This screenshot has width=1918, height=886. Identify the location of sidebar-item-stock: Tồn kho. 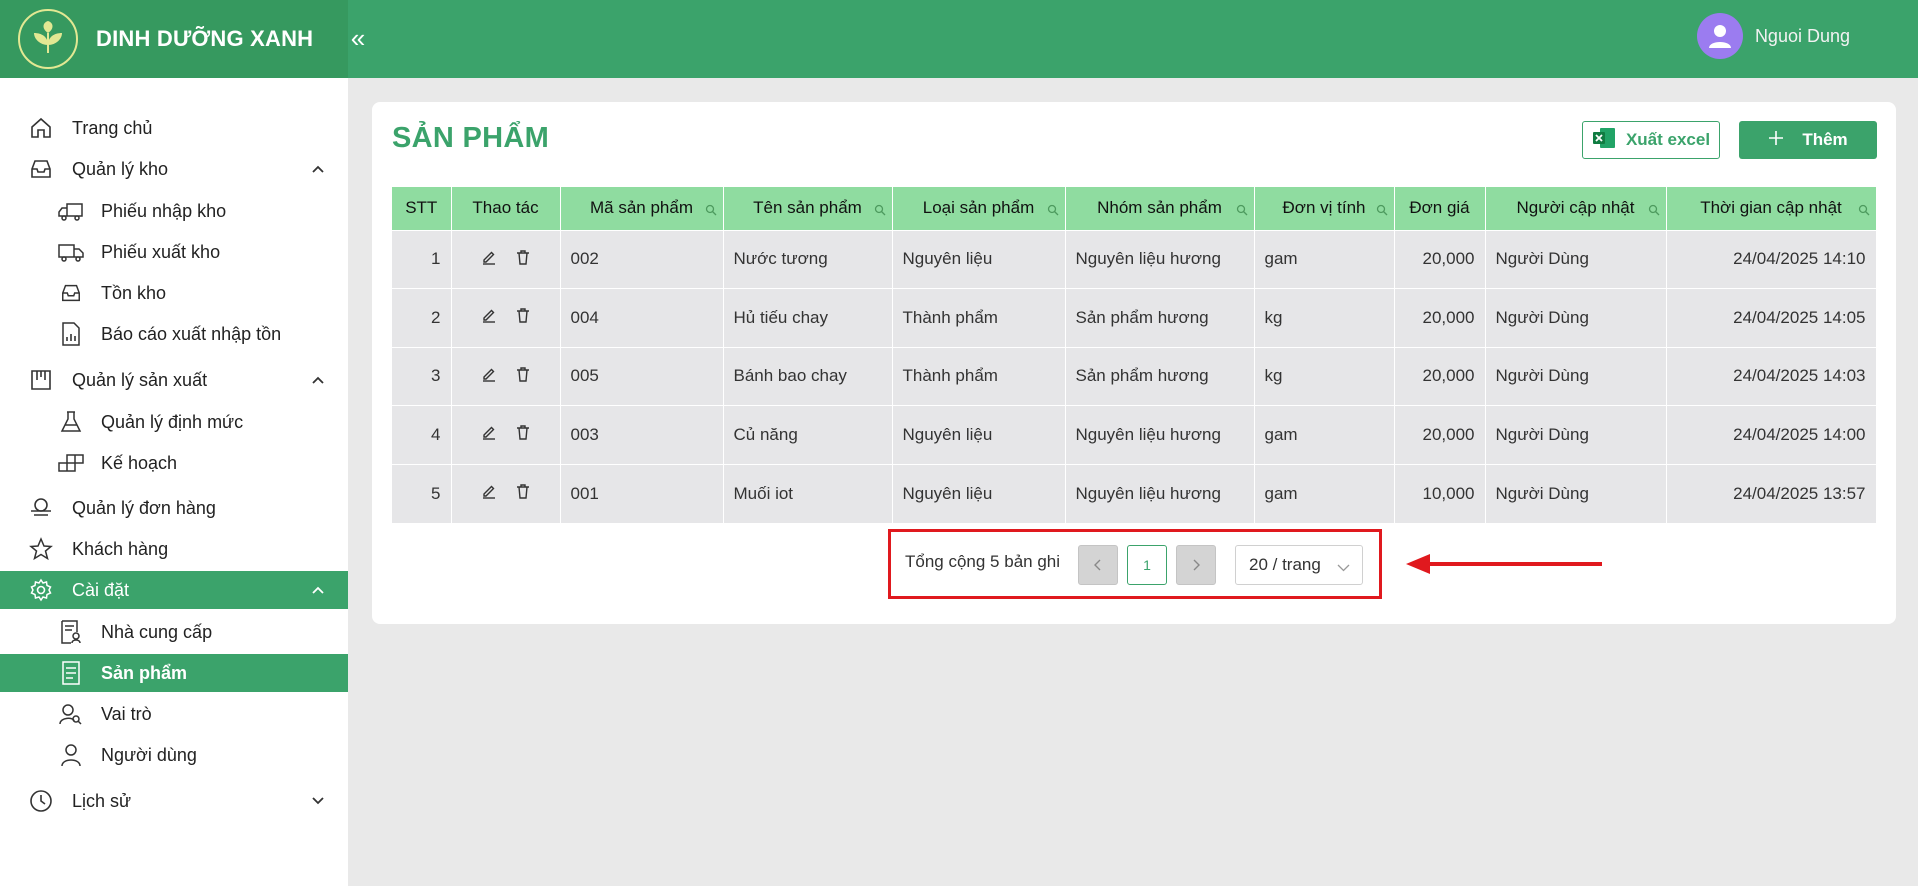
(174, 293).